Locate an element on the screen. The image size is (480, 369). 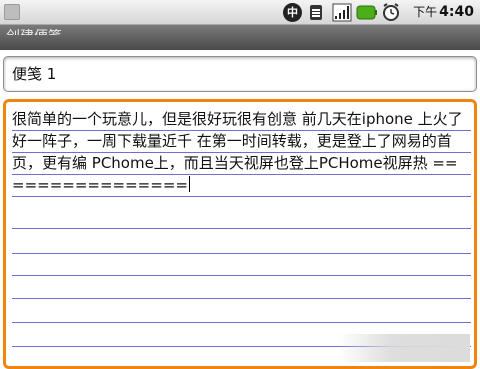
note-title-input: 便笺 1 is located at coordinates (240, 74).